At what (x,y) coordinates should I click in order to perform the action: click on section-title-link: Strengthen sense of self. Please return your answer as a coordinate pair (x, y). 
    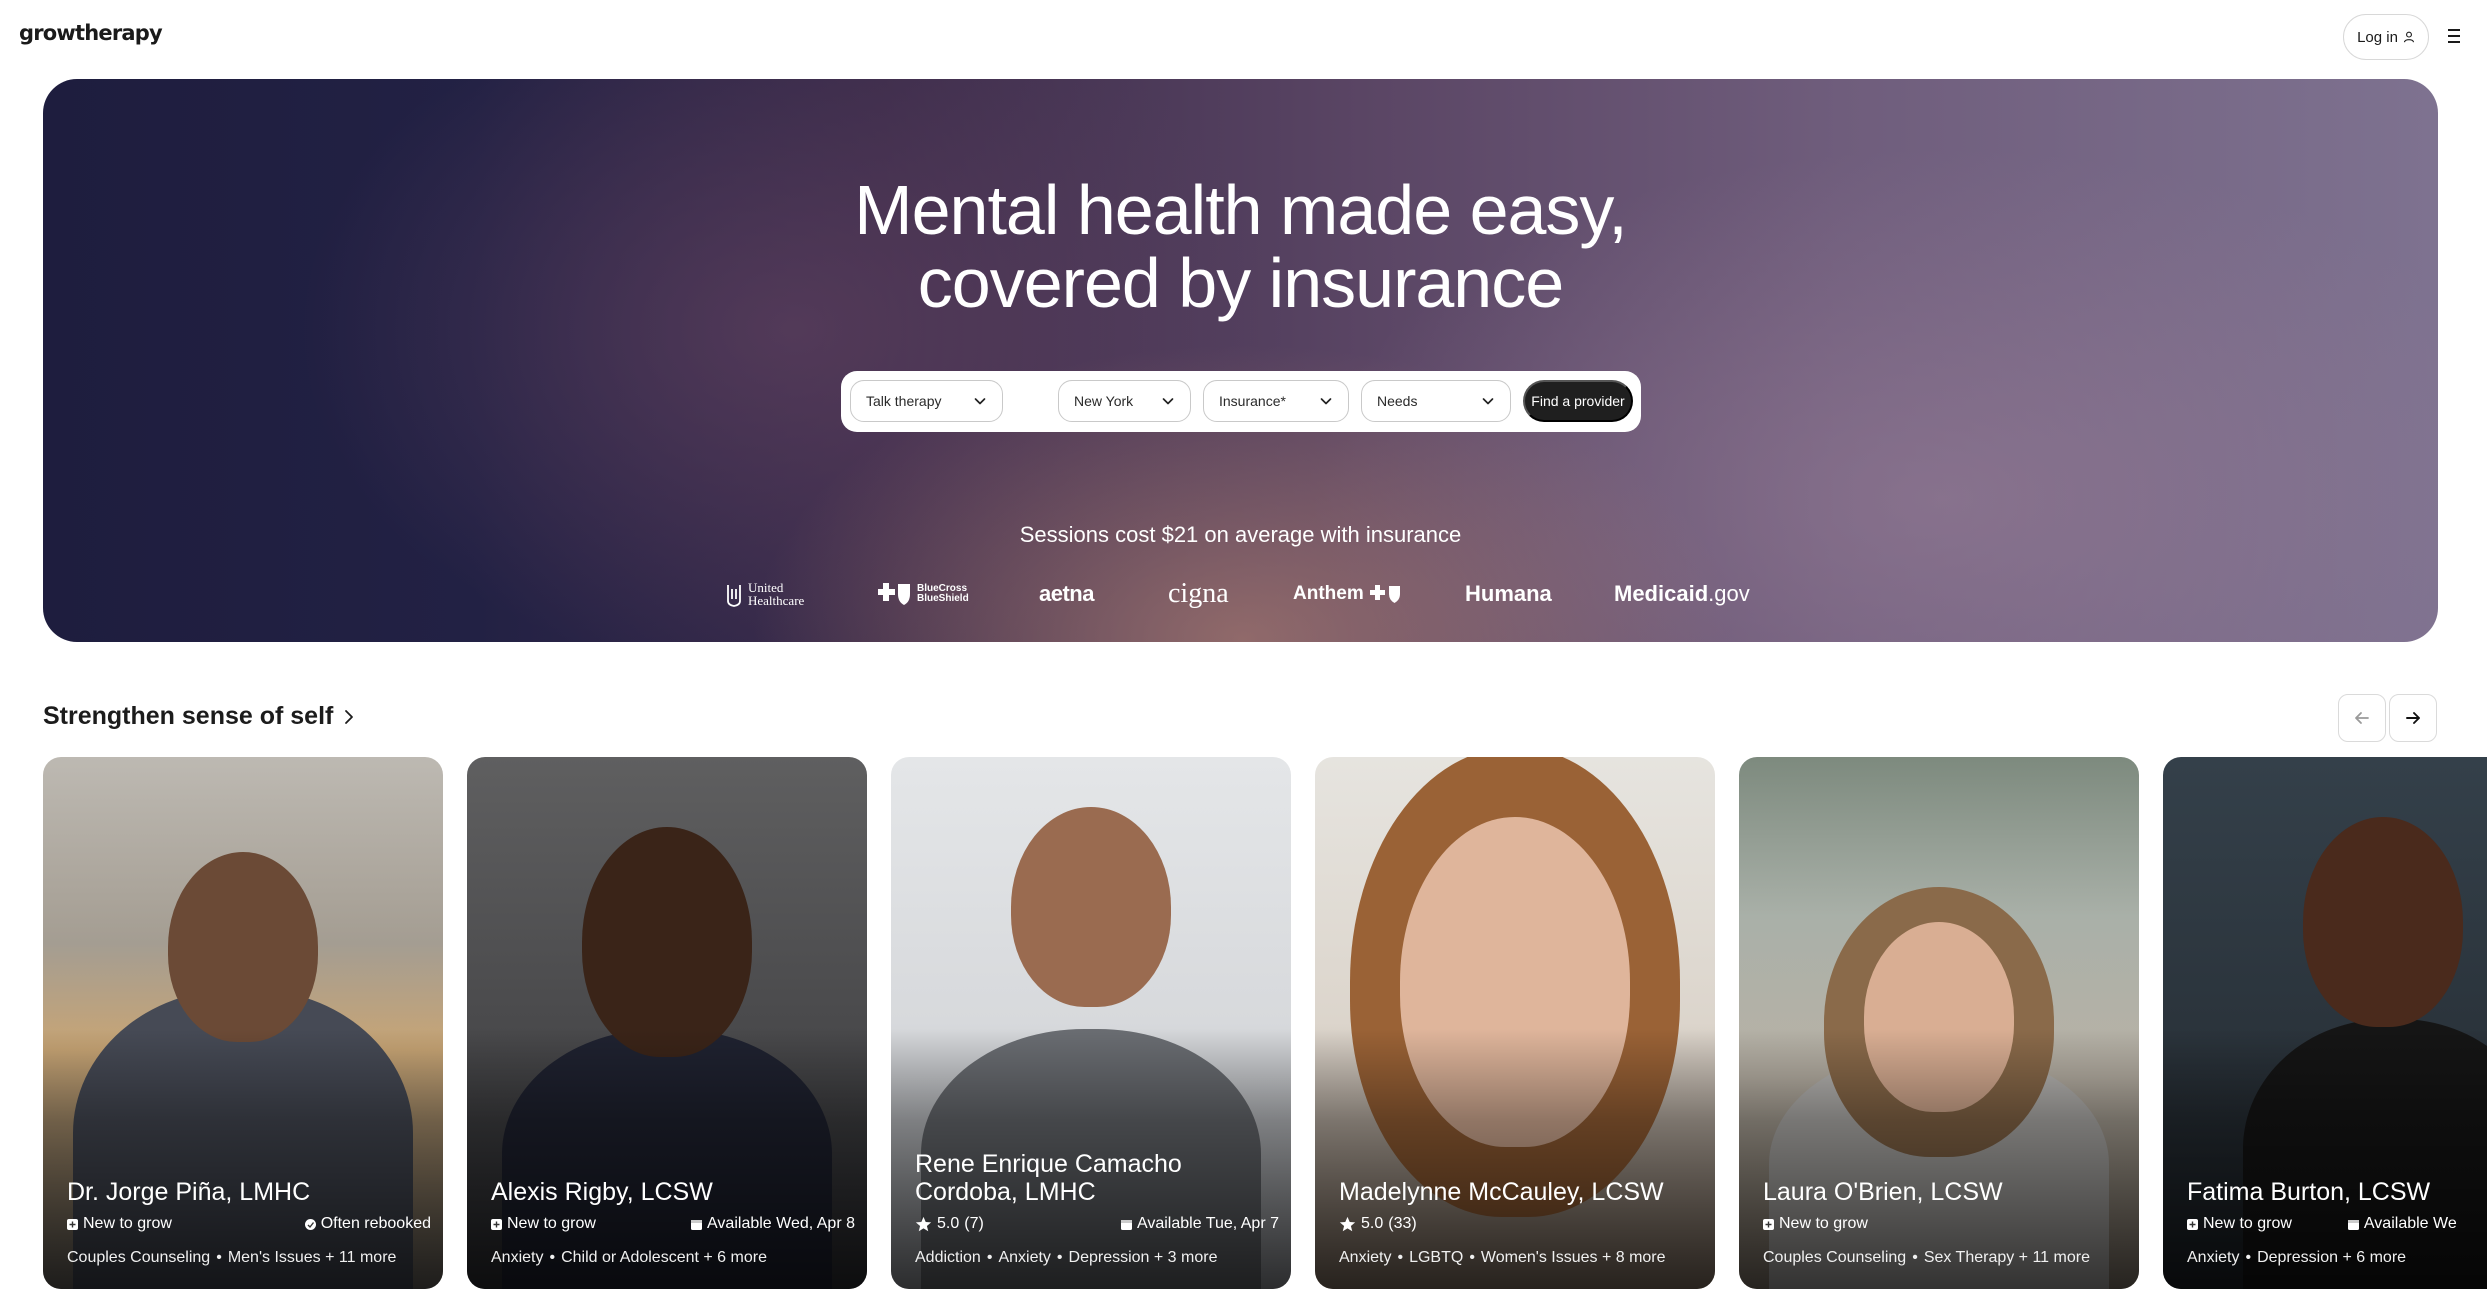
    Looking at the image, I should click on (199, 716).